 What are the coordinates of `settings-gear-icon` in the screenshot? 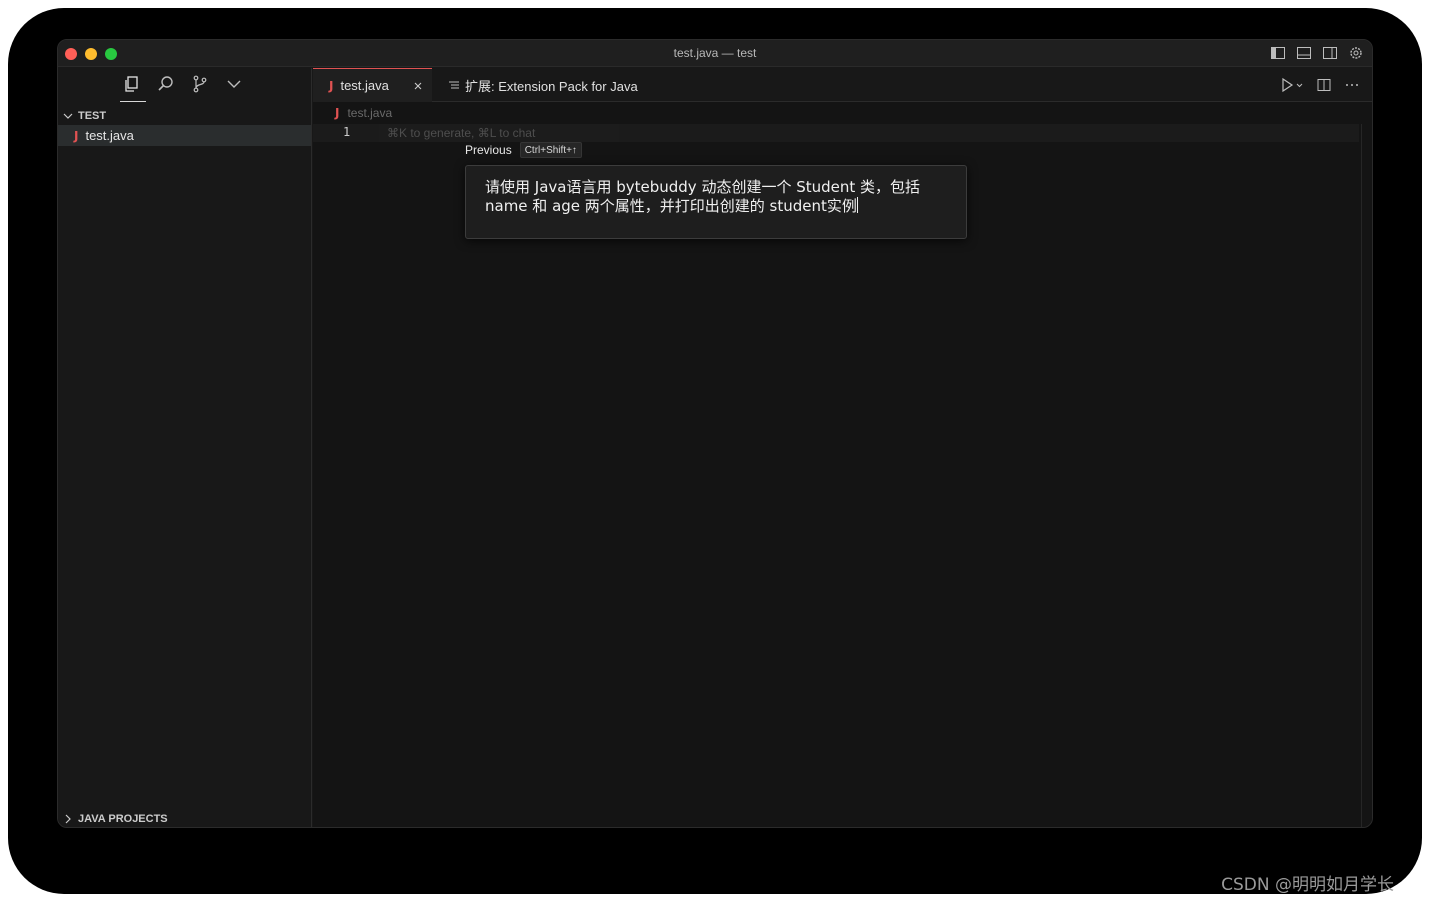 It's located at (1356, 53).